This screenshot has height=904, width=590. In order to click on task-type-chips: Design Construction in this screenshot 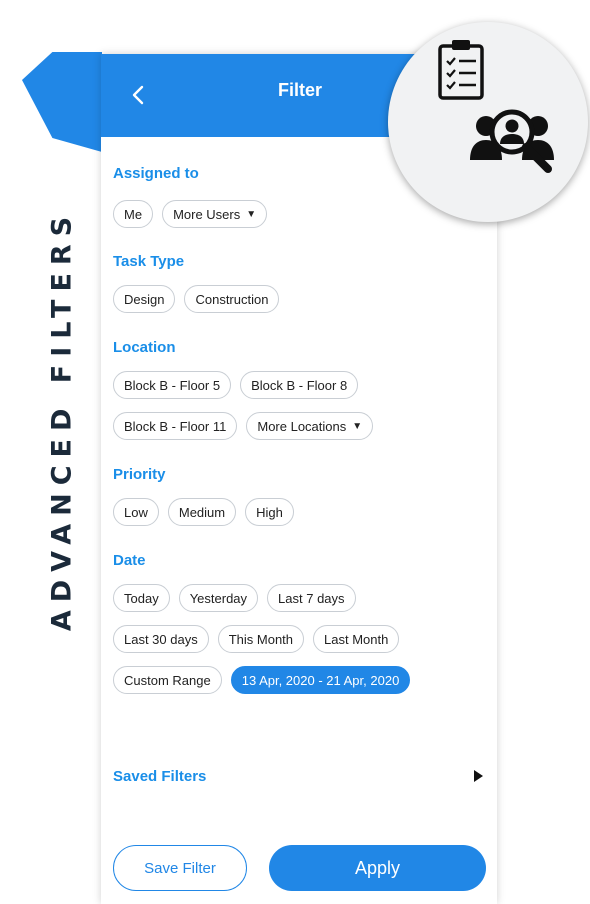, I will do `click(196, 299)`.